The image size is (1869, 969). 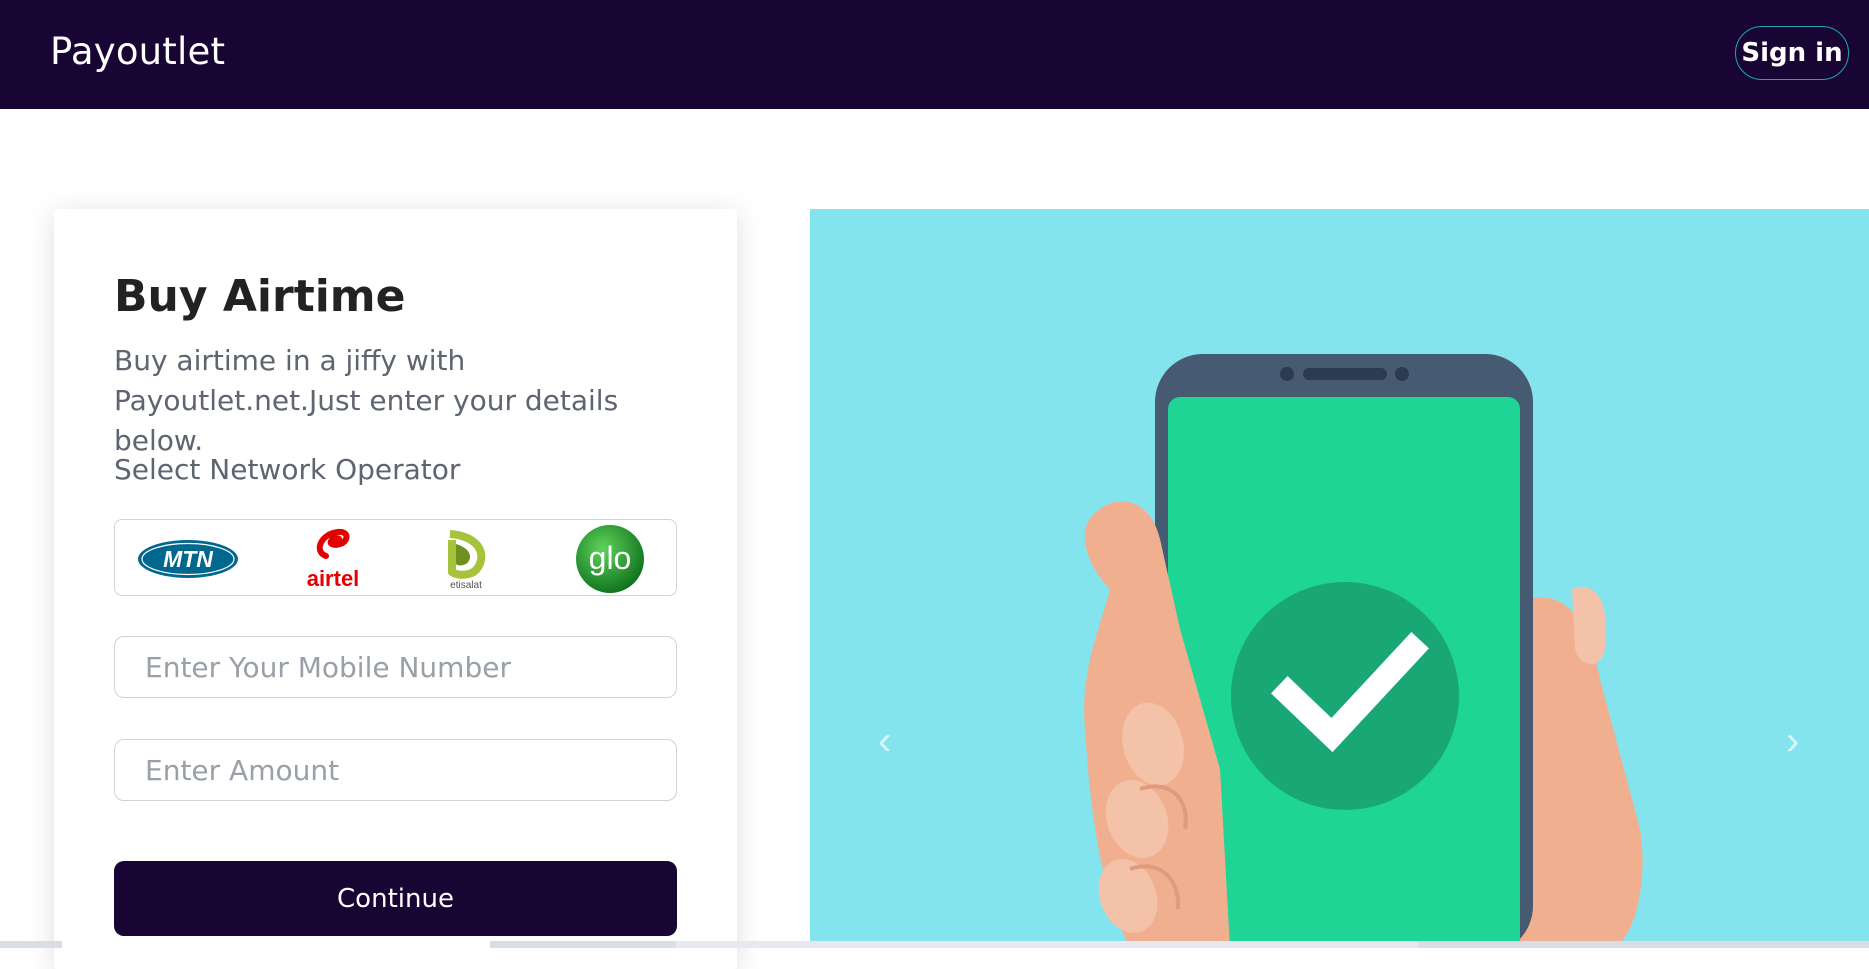 I want to click on network-option-glo: glo, so click(x=610, y=558).